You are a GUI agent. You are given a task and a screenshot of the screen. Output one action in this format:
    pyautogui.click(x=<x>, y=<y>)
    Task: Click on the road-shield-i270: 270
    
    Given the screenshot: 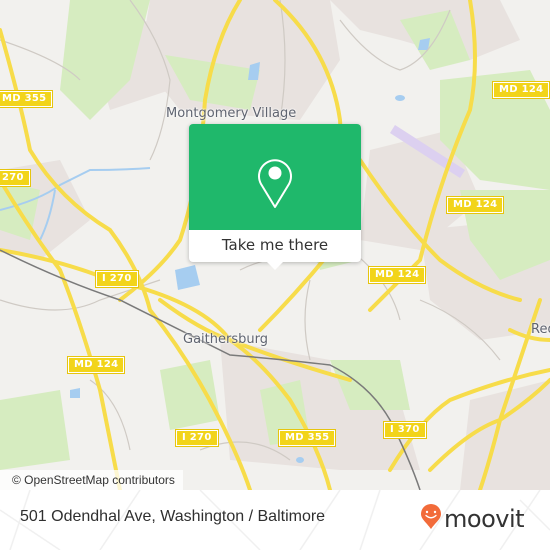 What is the action you would take?
    pyautogui.click(x=15, y=178)
    